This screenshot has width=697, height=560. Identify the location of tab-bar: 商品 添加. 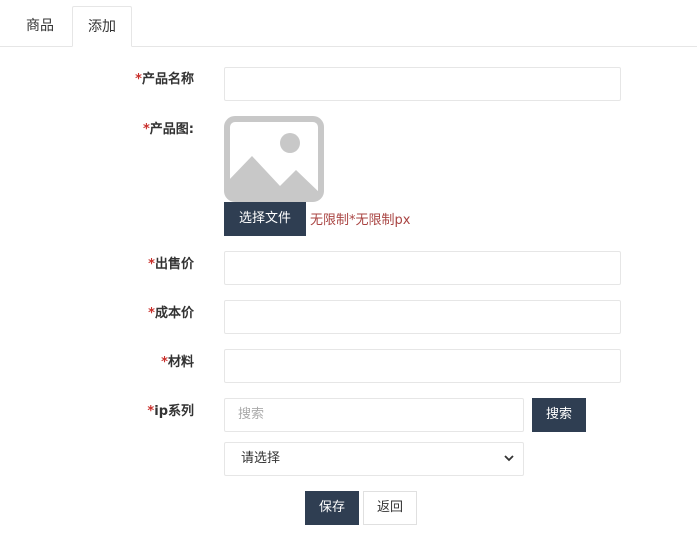
(348, 23).